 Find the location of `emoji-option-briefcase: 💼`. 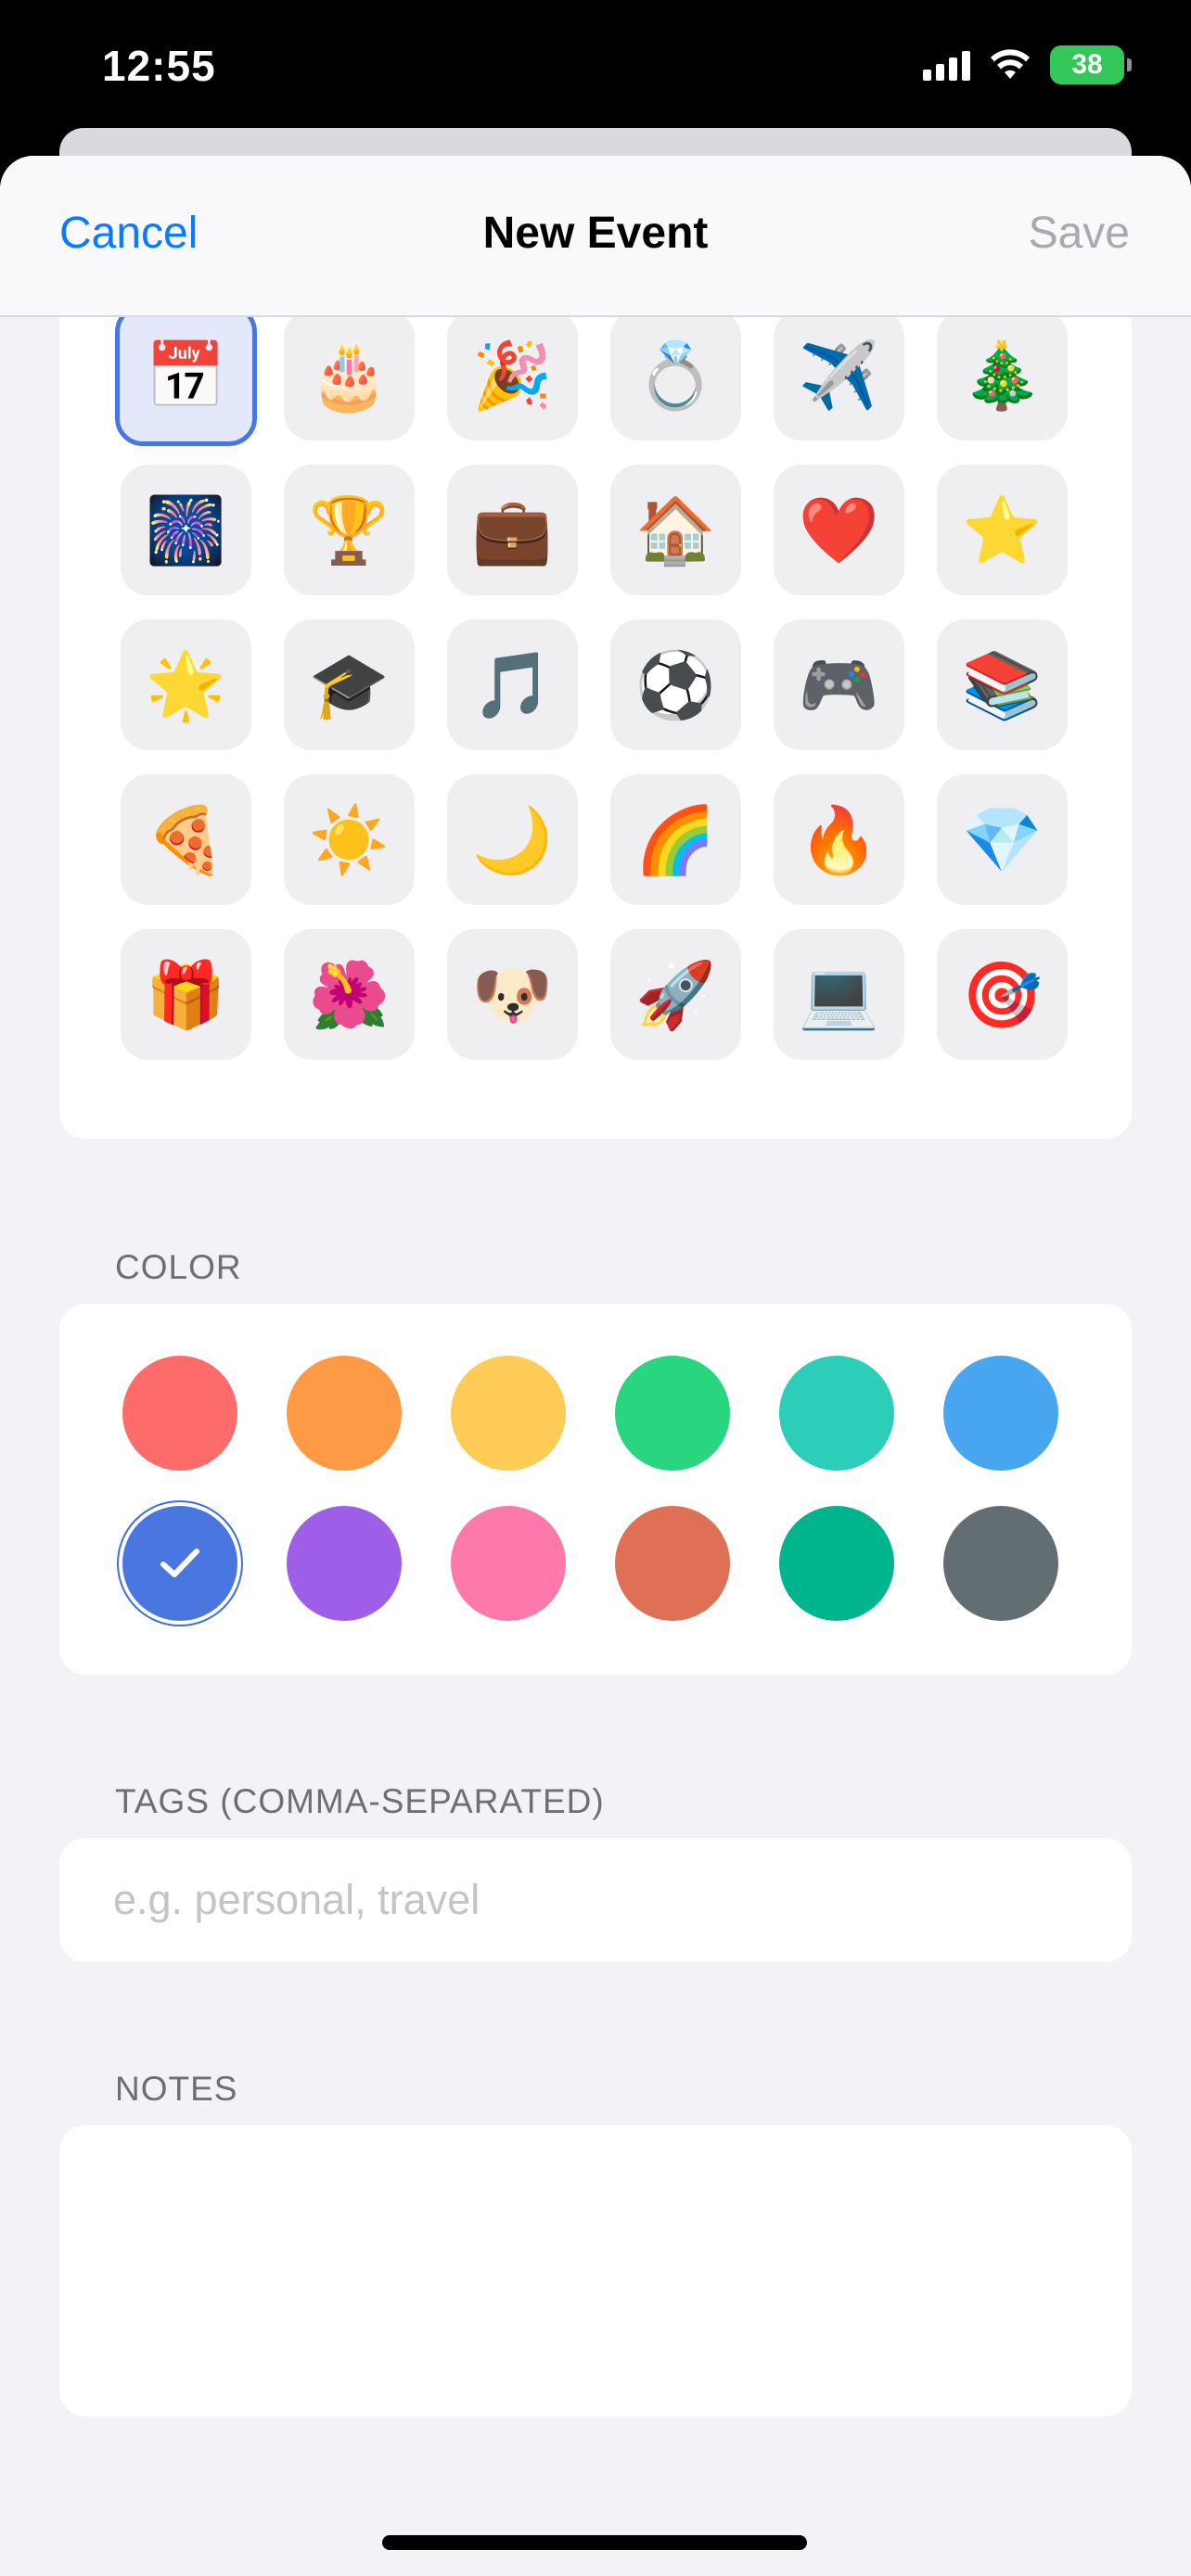

emoji-option-briefcase: 💼 is located at coordinates (512, 530).